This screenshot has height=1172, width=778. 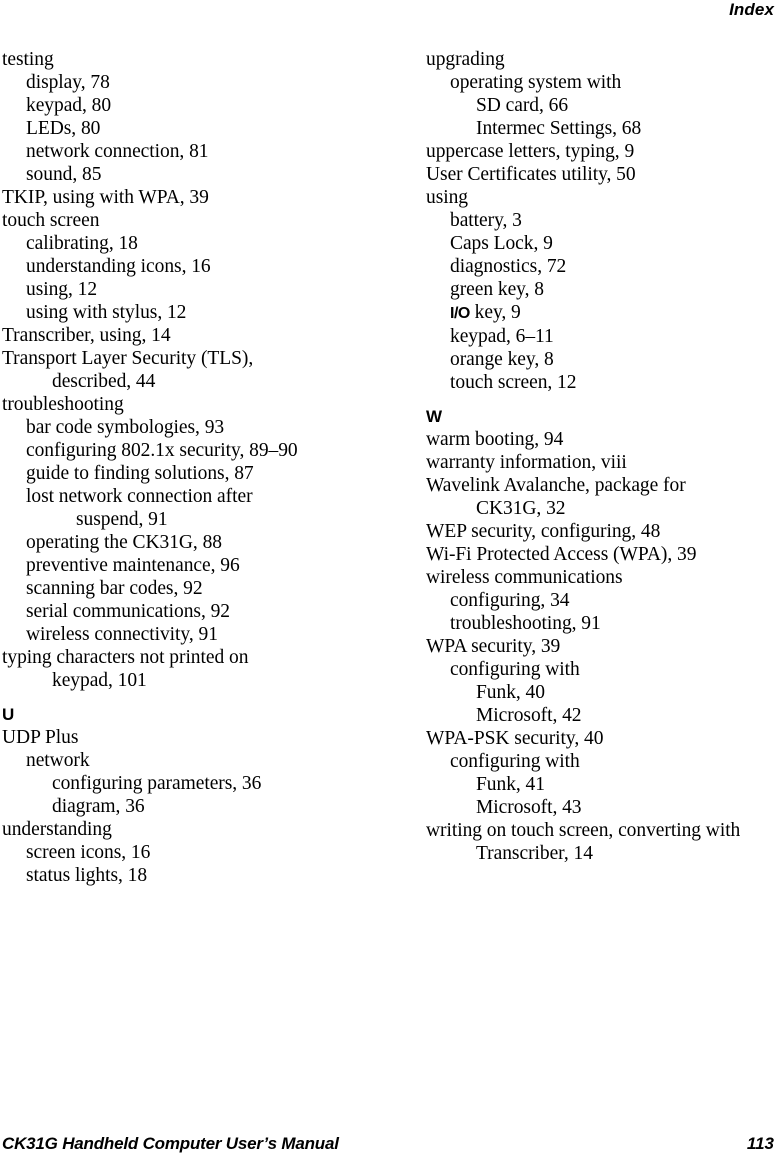 I want to click on index-entry: warranty information, viii, so click(x=526, y=462).